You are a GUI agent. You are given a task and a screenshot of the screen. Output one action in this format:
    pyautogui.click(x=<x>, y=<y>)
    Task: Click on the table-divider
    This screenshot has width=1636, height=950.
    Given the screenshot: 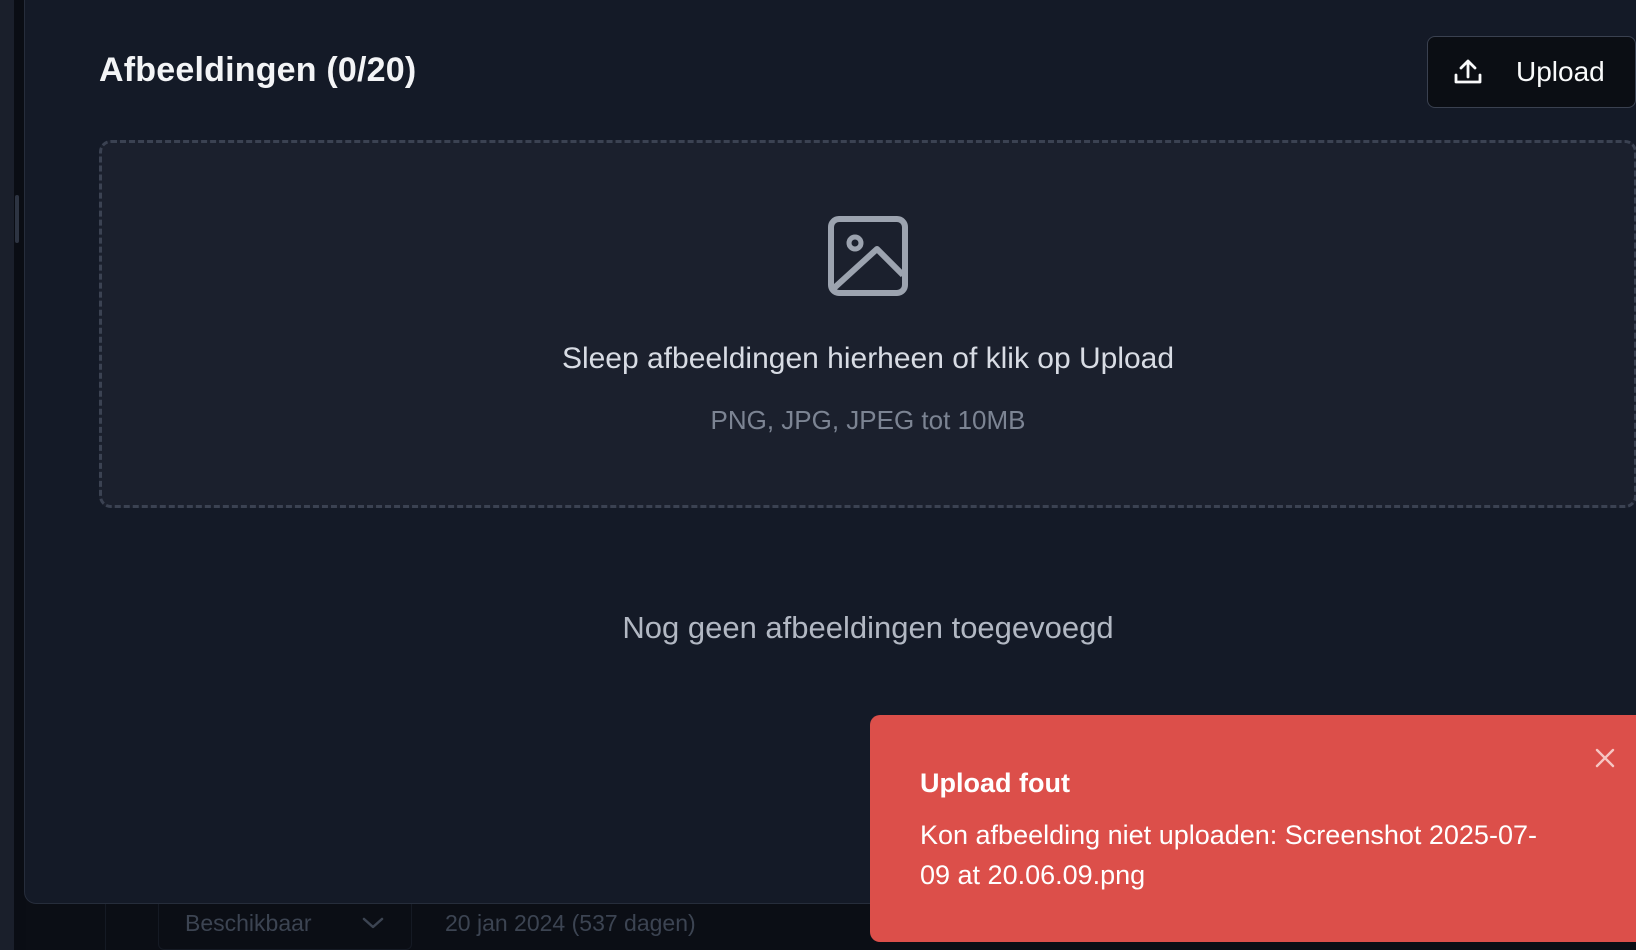 What is the action you would take?
    pyautogui.click(x=105, y=925)
    